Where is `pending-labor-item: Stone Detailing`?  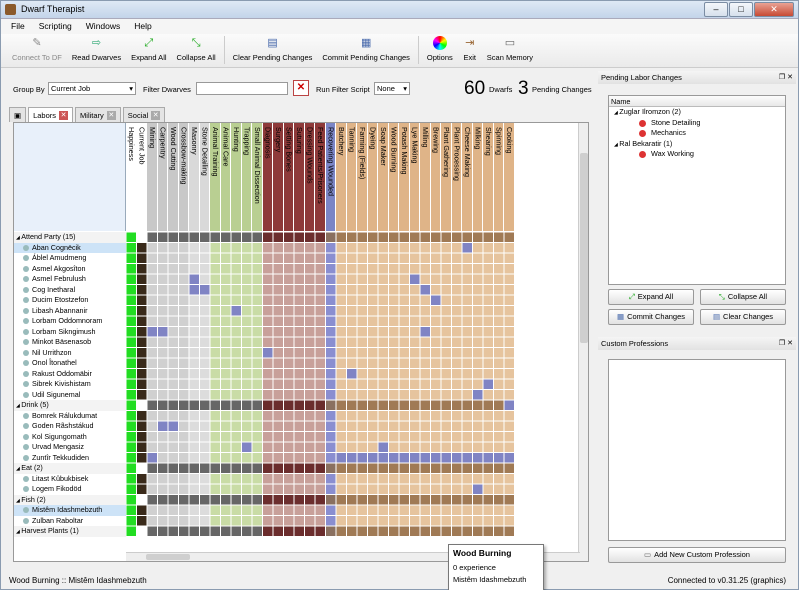 pending-labor-item: Stone Detailing is located at coordinates (697, 123).